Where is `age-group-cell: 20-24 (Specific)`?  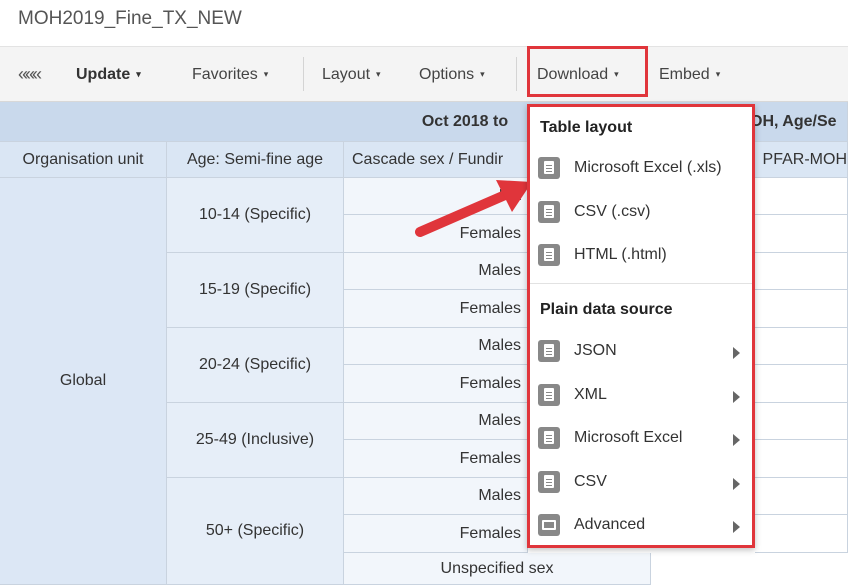
age-group-cell: 20-24 (Specific) is located at coordinates (255, 365).